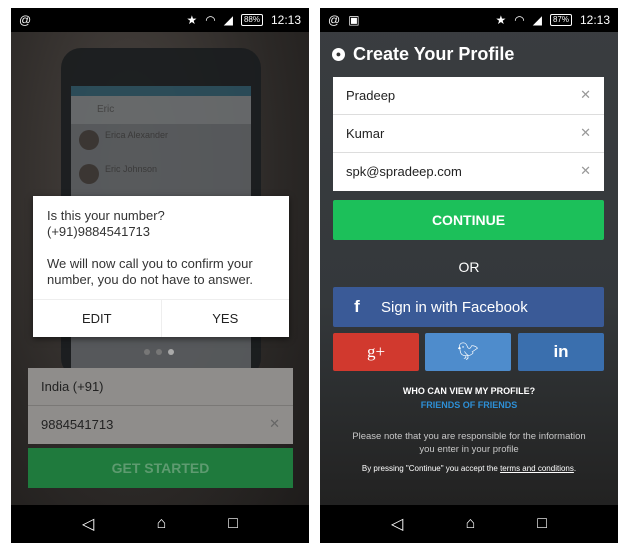  What do you see at coordinates (469, 20) in the screenshot?
I see `status-bar: @ ▣ ★ ◠ ◢ 87% 12:13` at bounding box center [469, 20].